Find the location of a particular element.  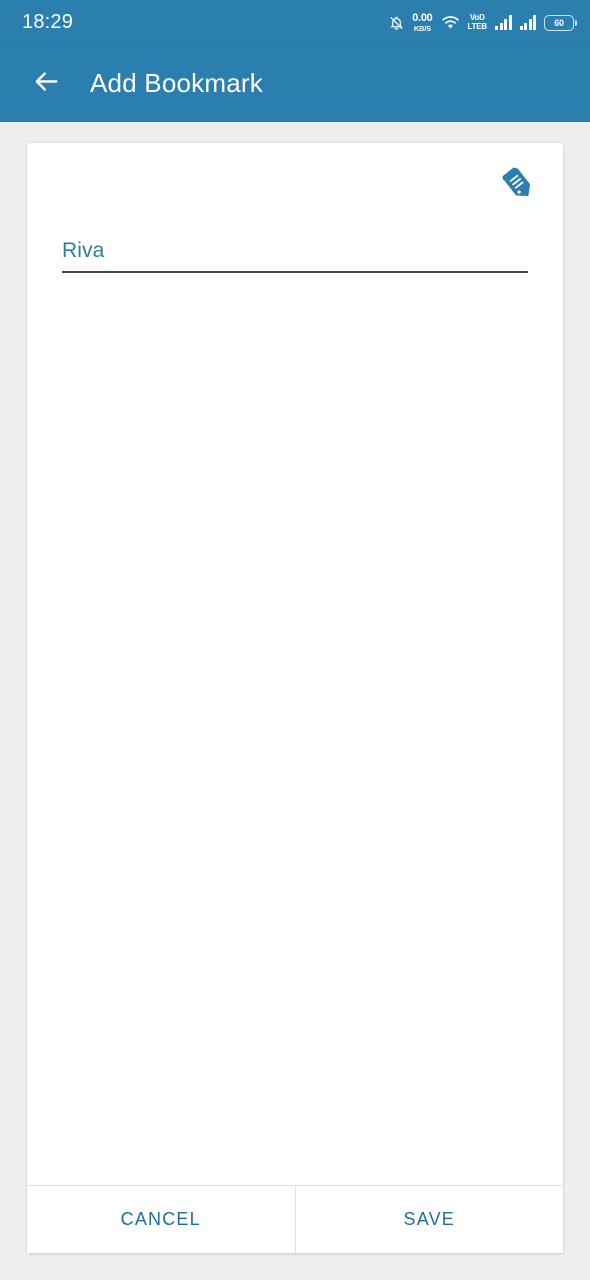

bookmark-name-underline is located at coordinates (295, 272).